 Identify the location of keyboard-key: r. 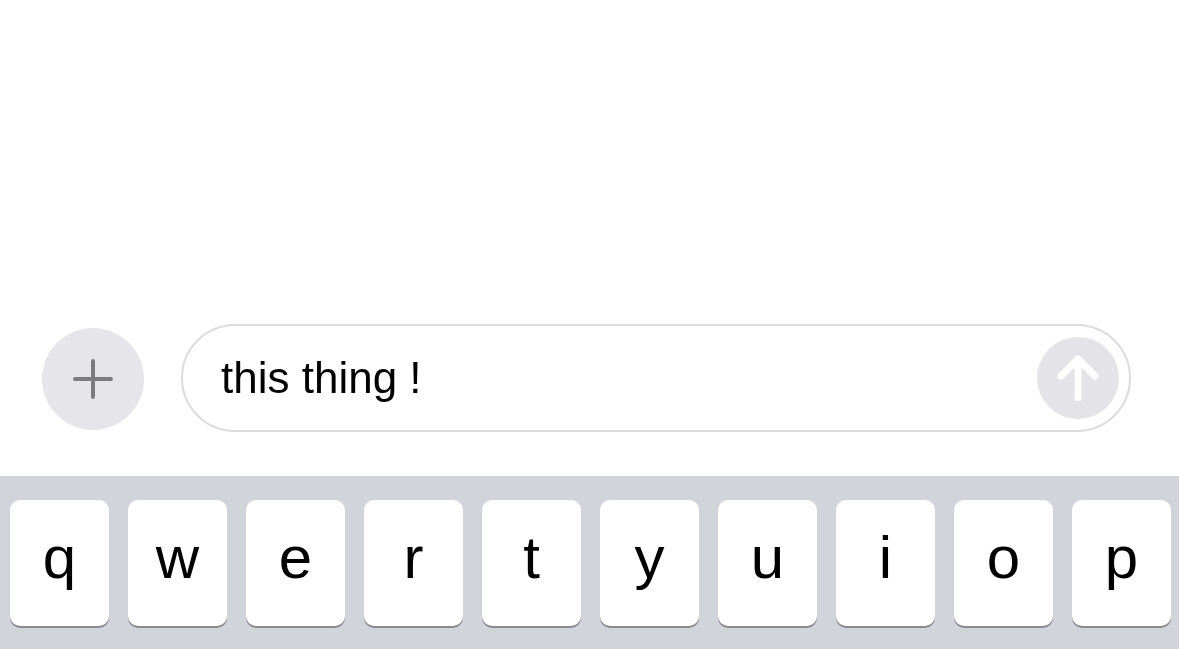
(413, 563).